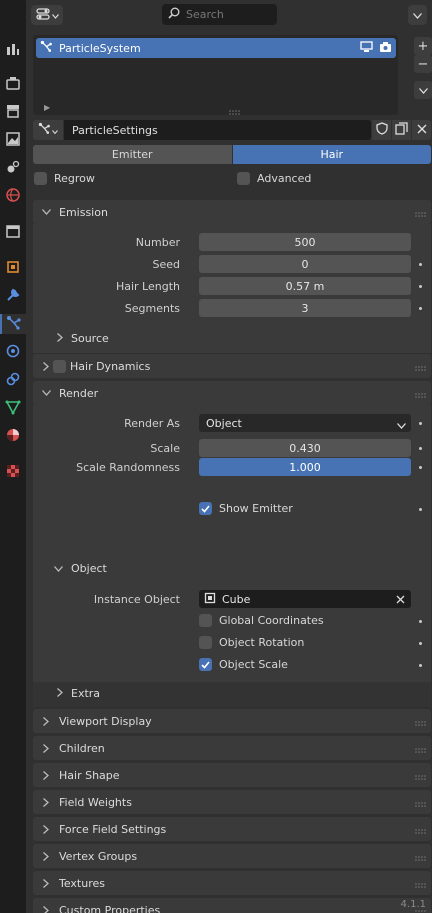 The image size is (432, 913). Describe the element at coordinates (305, 599) in the screenshot. I see `instance-object-field: Cube` at that location.